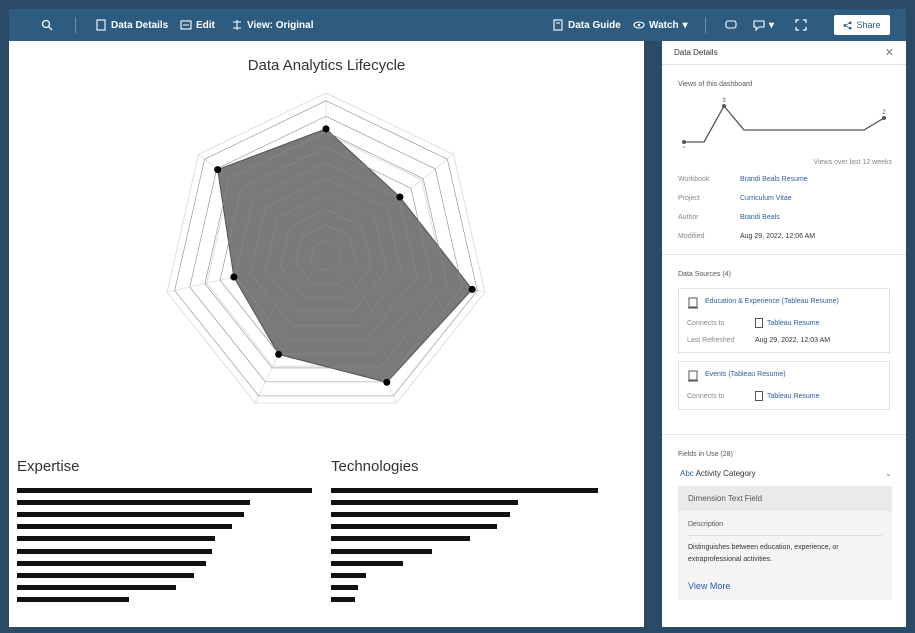 The height and width of the screenshot is (633, 915). What do you see at coordinates (639, 25) in the screenshot?
I see `eye-icon` at bounding box center [639, 25].